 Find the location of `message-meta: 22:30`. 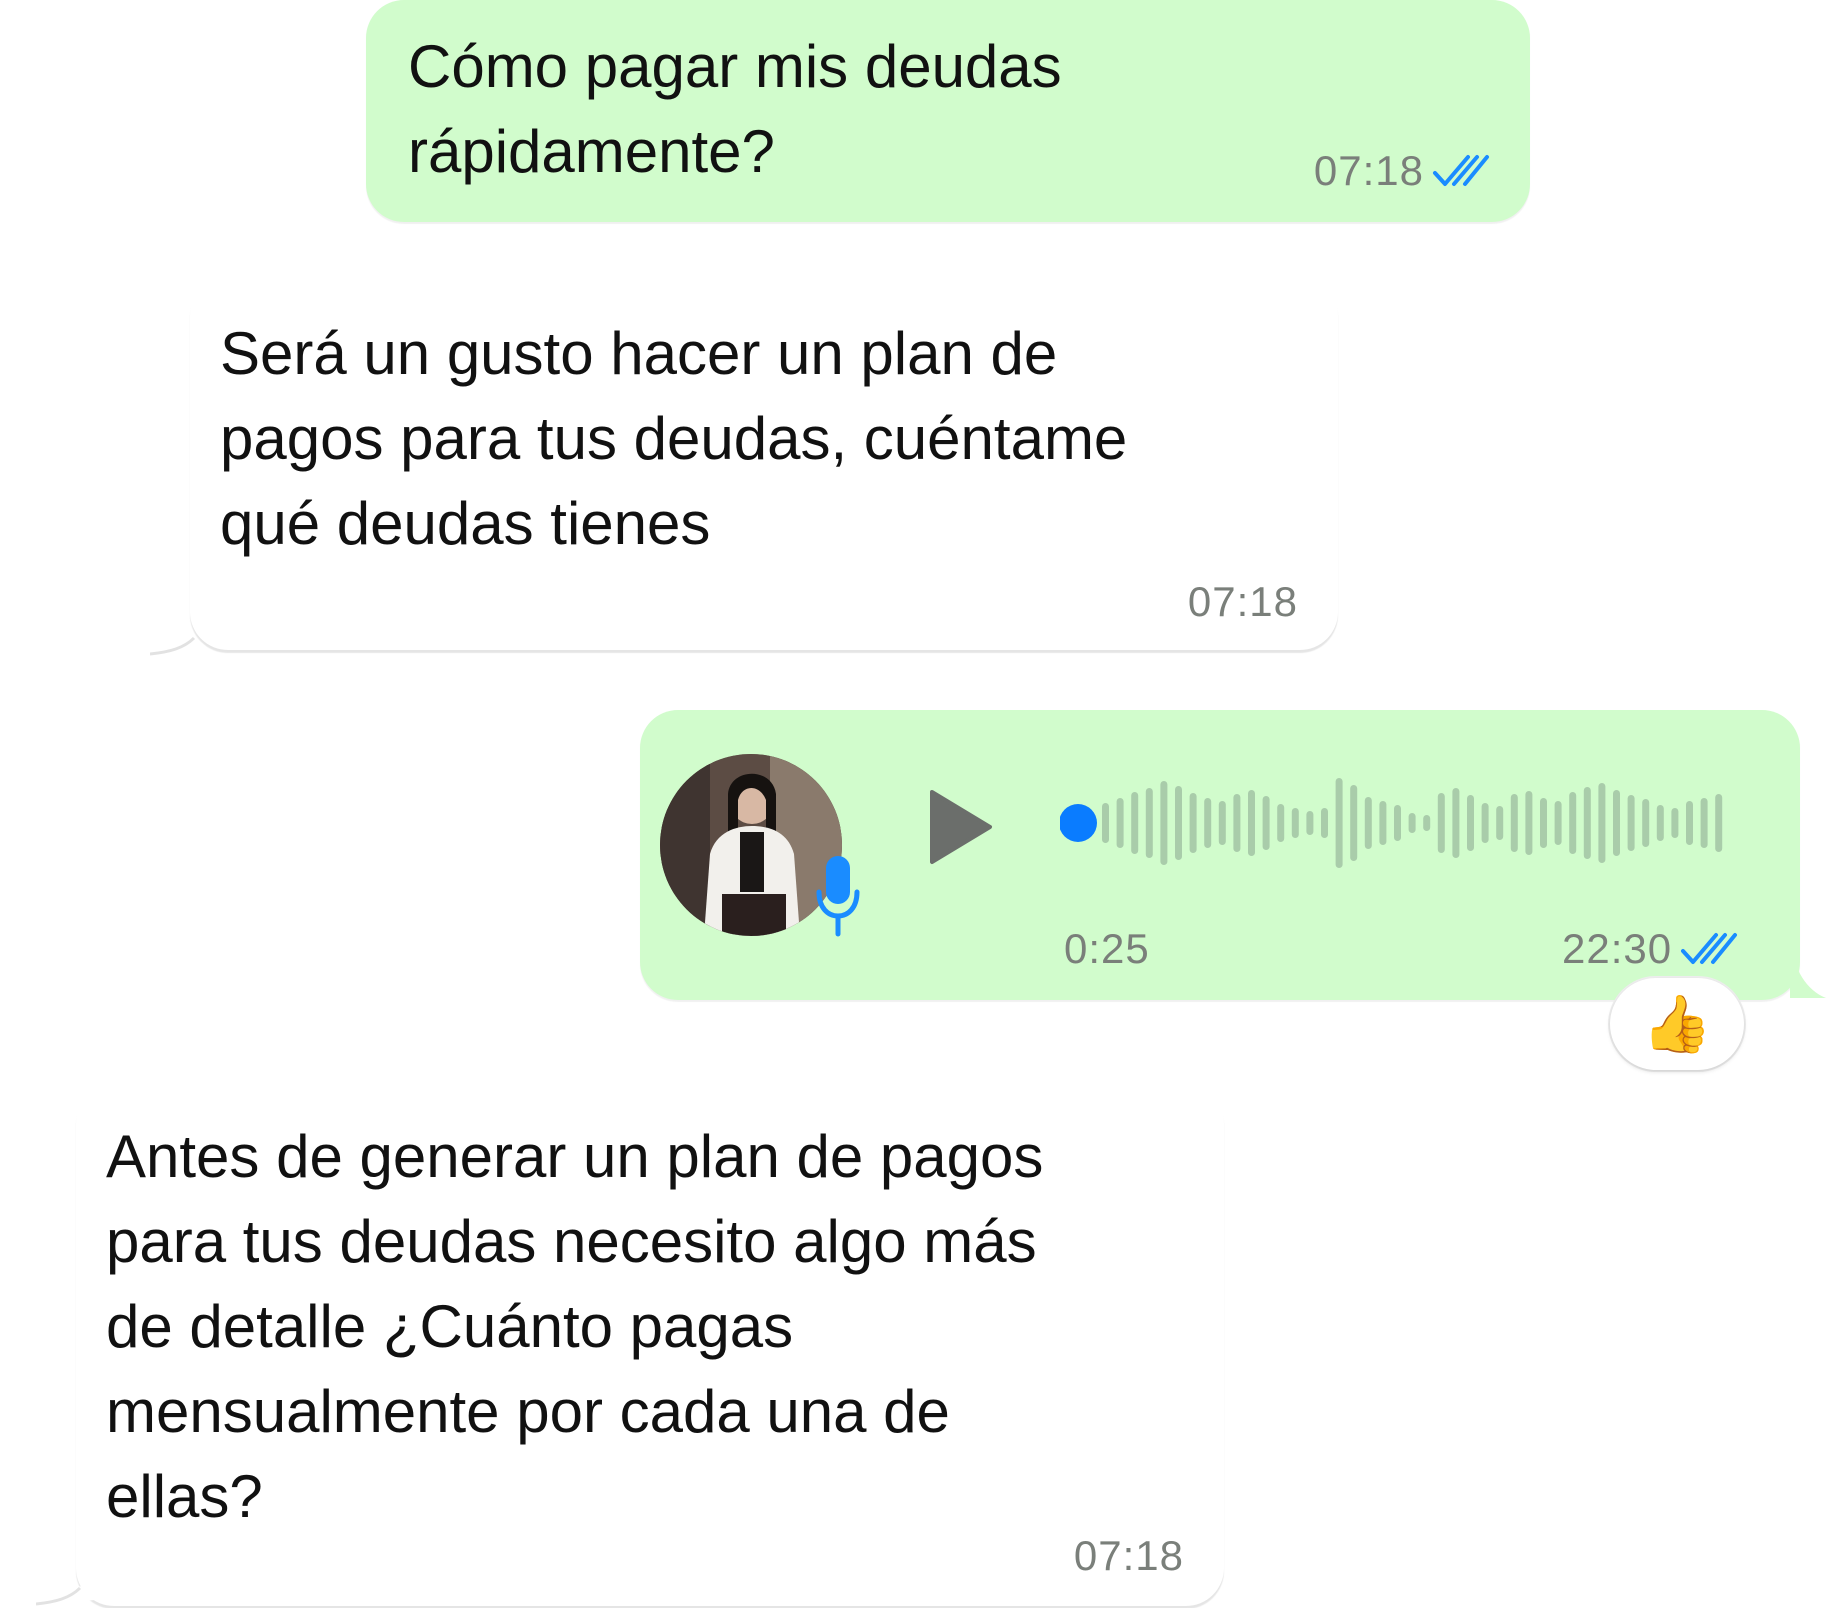

message-meta: 22:30 is located at coordinates (1650, 949).